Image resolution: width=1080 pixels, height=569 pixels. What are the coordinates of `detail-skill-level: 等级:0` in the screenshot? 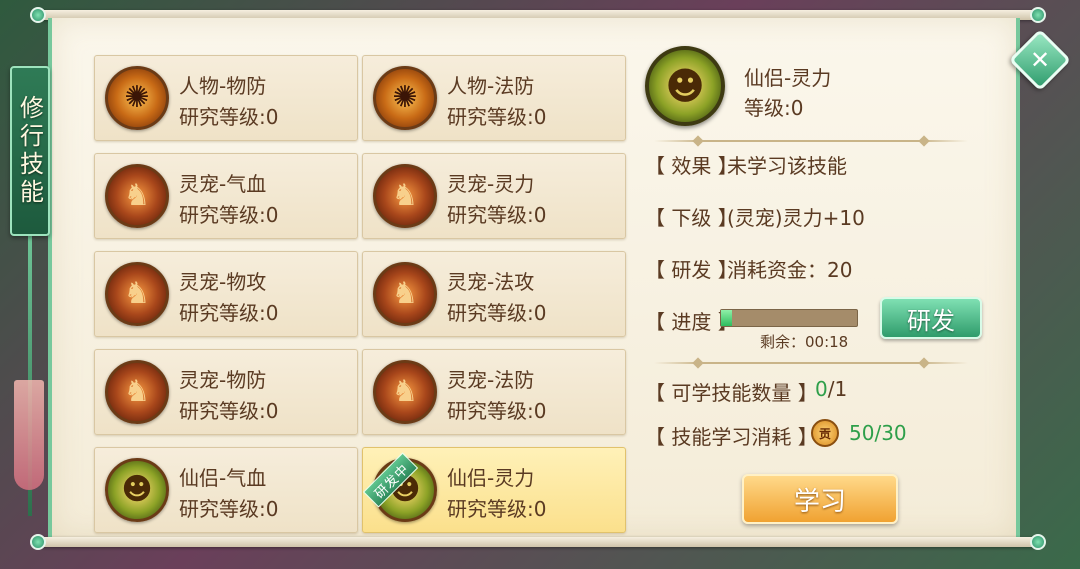 It's located at (774, 108).